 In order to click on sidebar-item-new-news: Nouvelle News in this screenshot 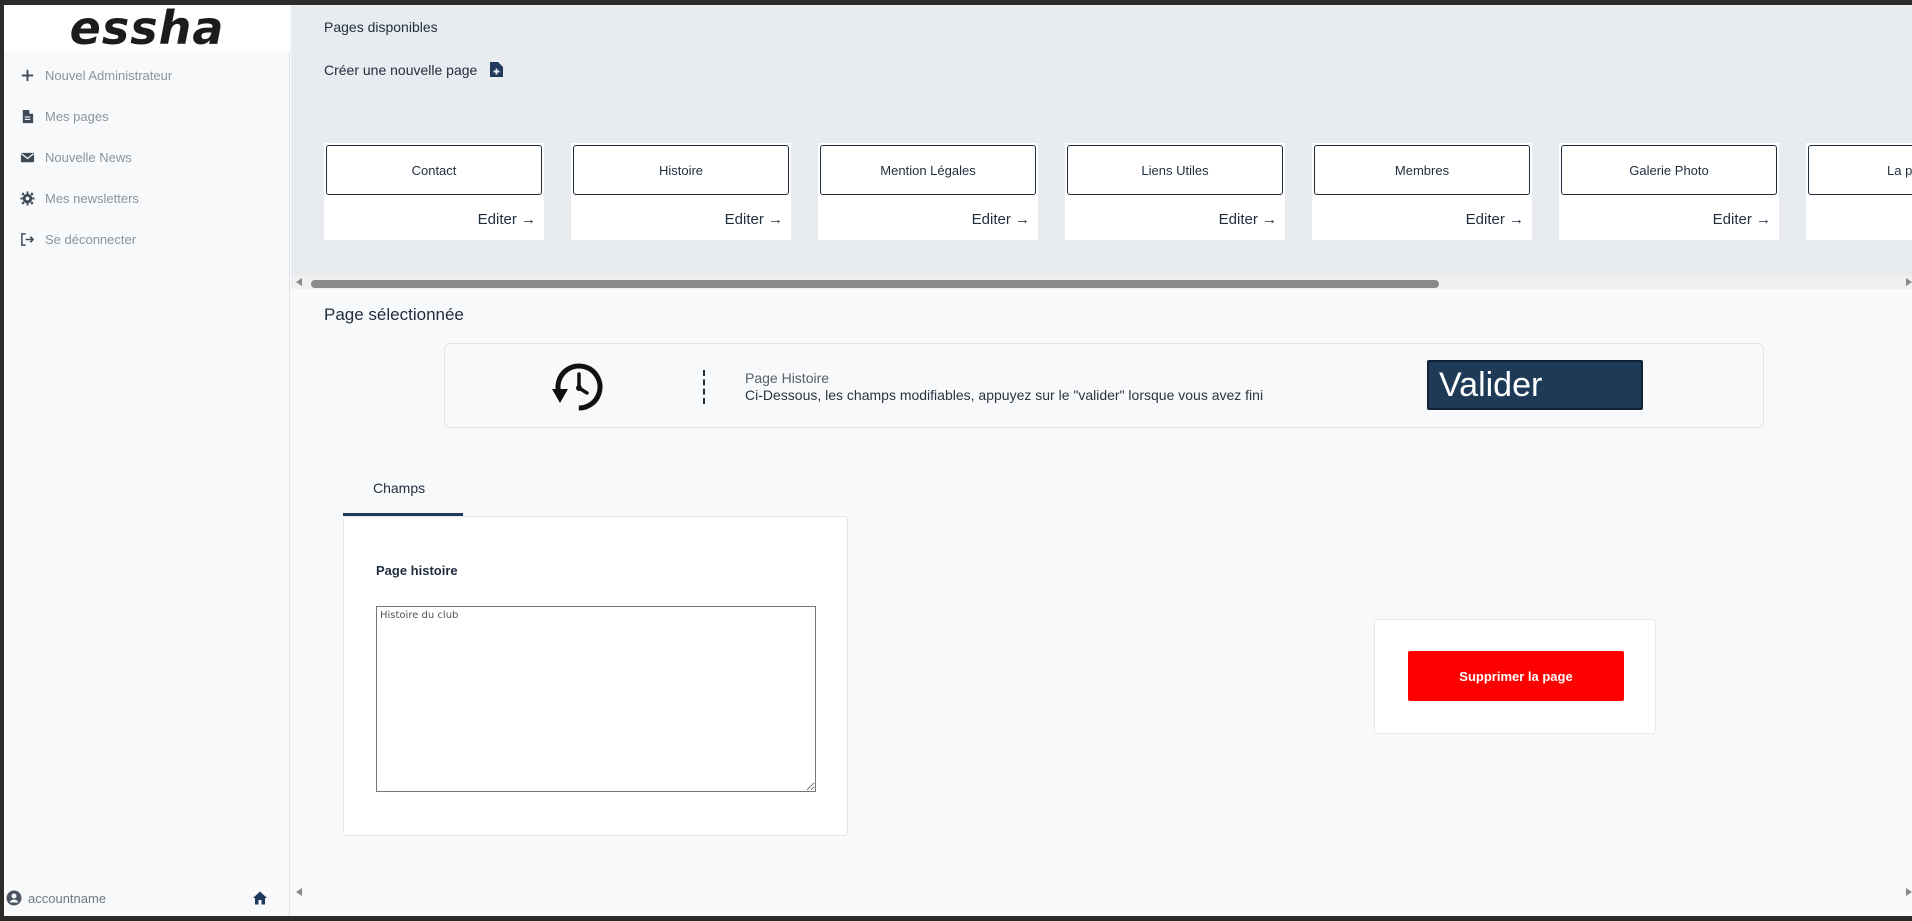, I will do `click(147, 157)`.